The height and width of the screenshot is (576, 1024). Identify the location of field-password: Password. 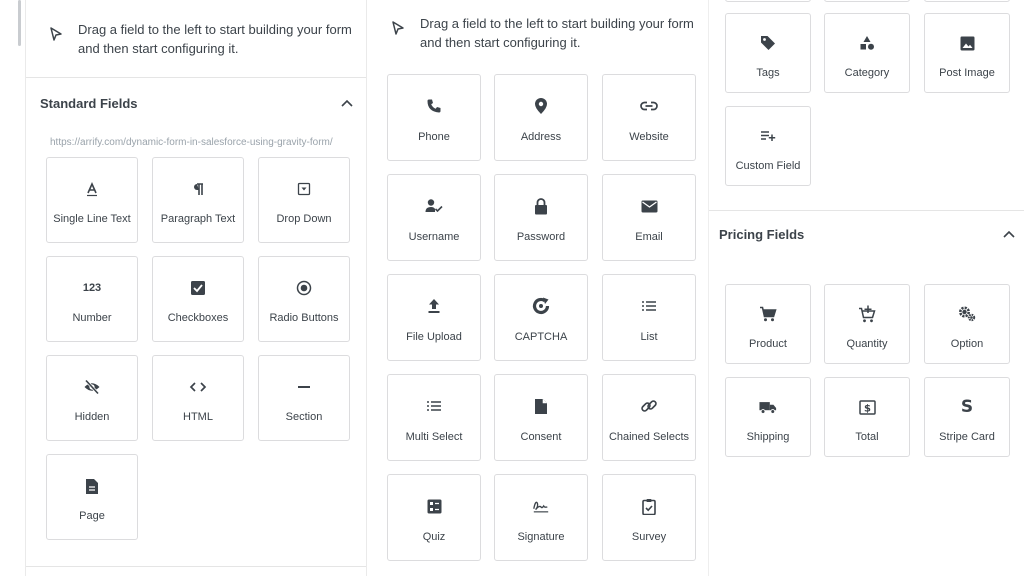
(541, 217).